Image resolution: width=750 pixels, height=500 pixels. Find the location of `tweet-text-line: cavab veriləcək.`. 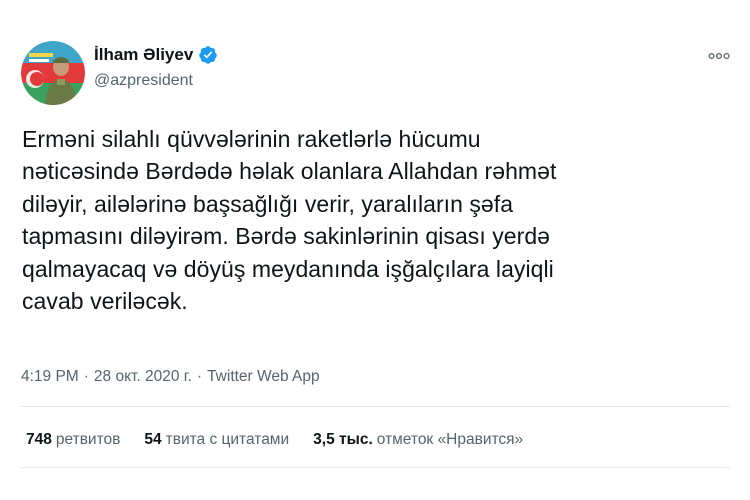

tweet-text-line: cavab veriləcək. is located at coordinates (105, 301).